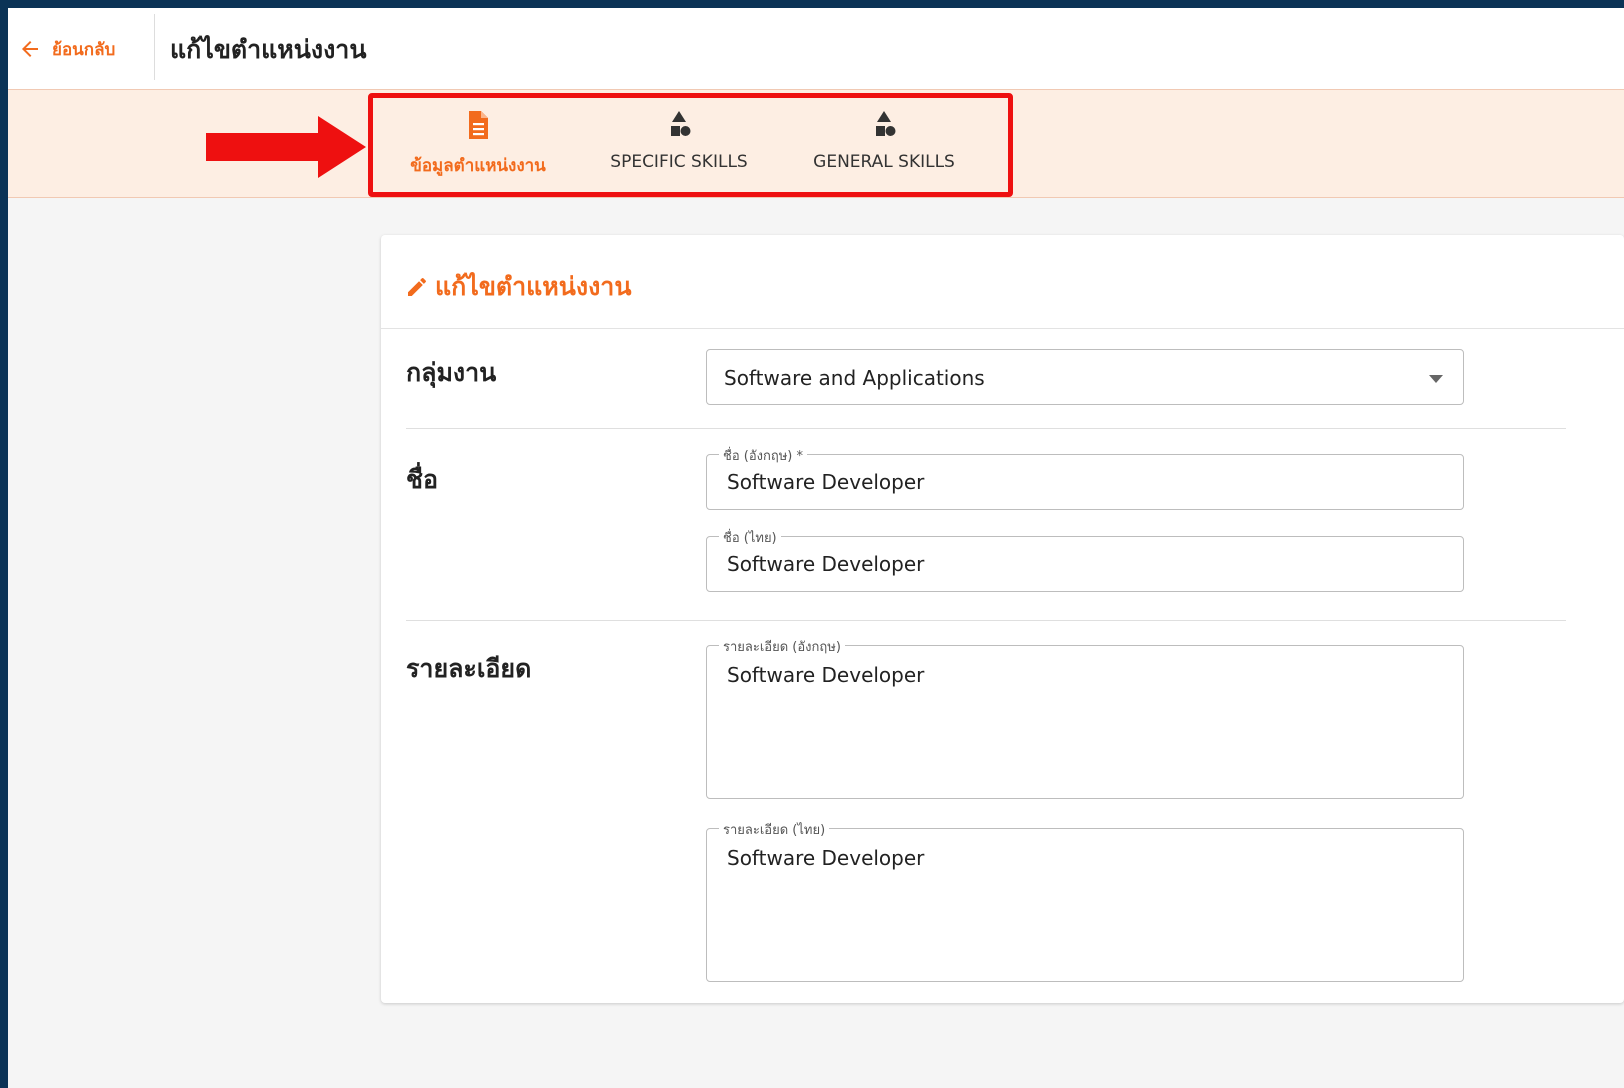 Image resolution: width=1624 pixels, height=1088 pixels. What do you see at coordinates (286, 147) in the screenshot?
I see `annotation-arrow` at bounding box center [286, 147].